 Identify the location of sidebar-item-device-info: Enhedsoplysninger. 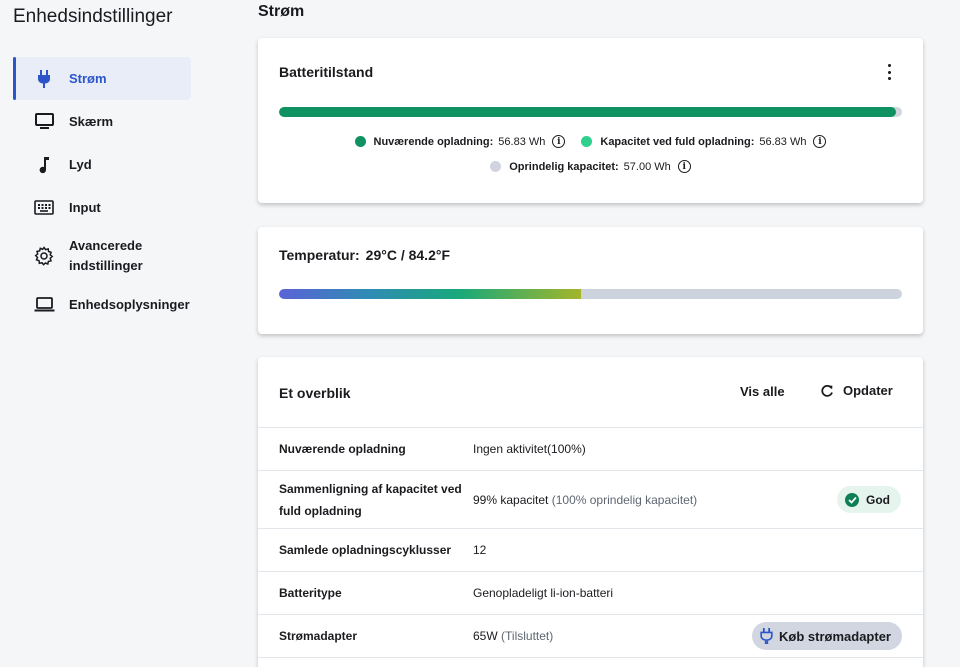
(102, 304).